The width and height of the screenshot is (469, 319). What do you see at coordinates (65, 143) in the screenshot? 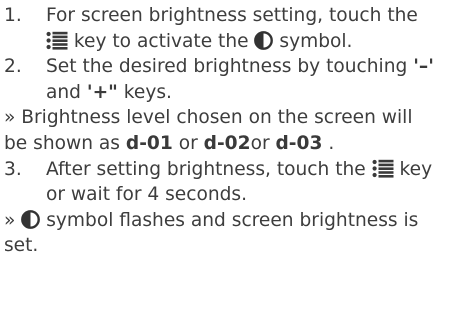
I see `note-1-prefix: be shown as` at bounding box center [65, 143].